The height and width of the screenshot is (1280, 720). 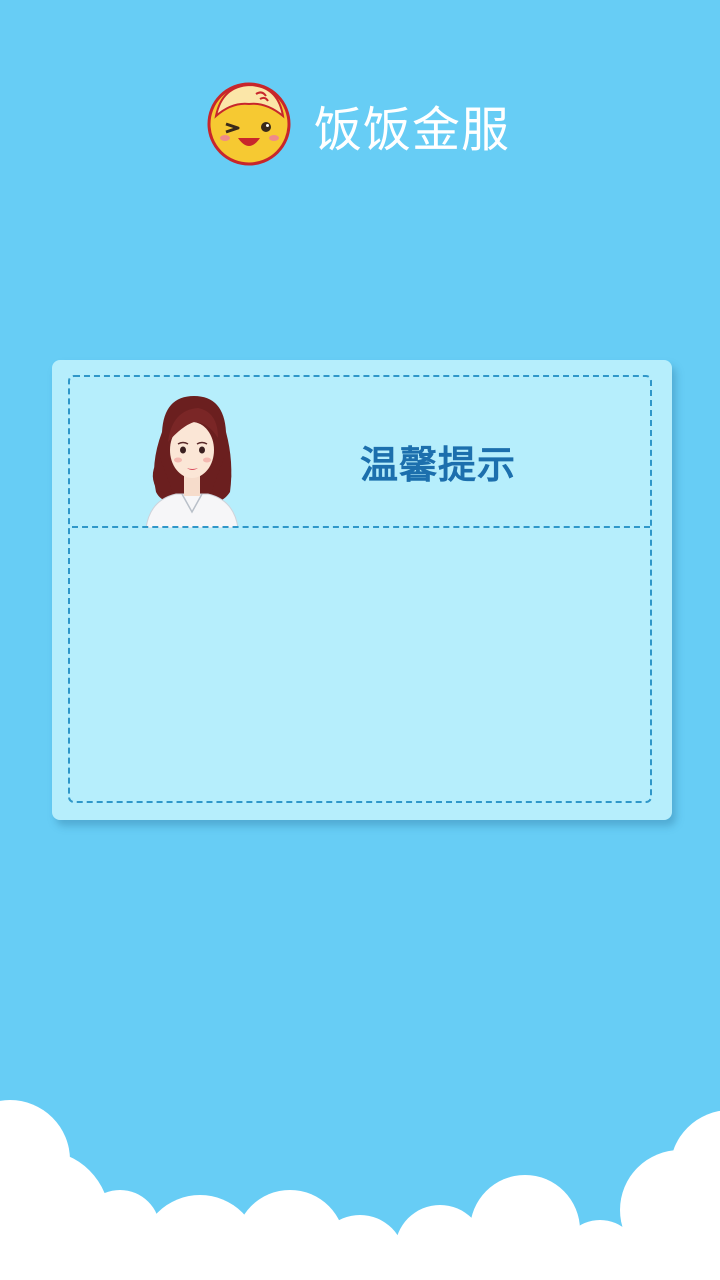 I want to click on divider, so click(x=361, y=527).